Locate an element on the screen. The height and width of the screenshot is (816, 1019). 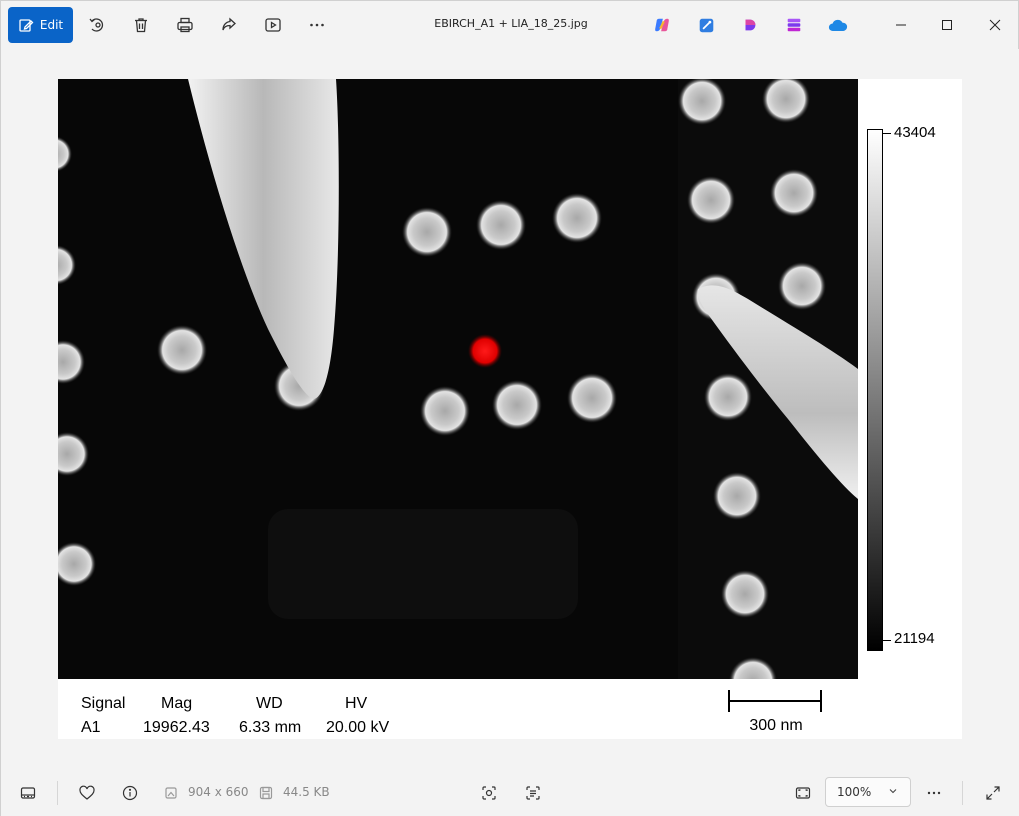
print-icon is located at coordinates (185, 25).